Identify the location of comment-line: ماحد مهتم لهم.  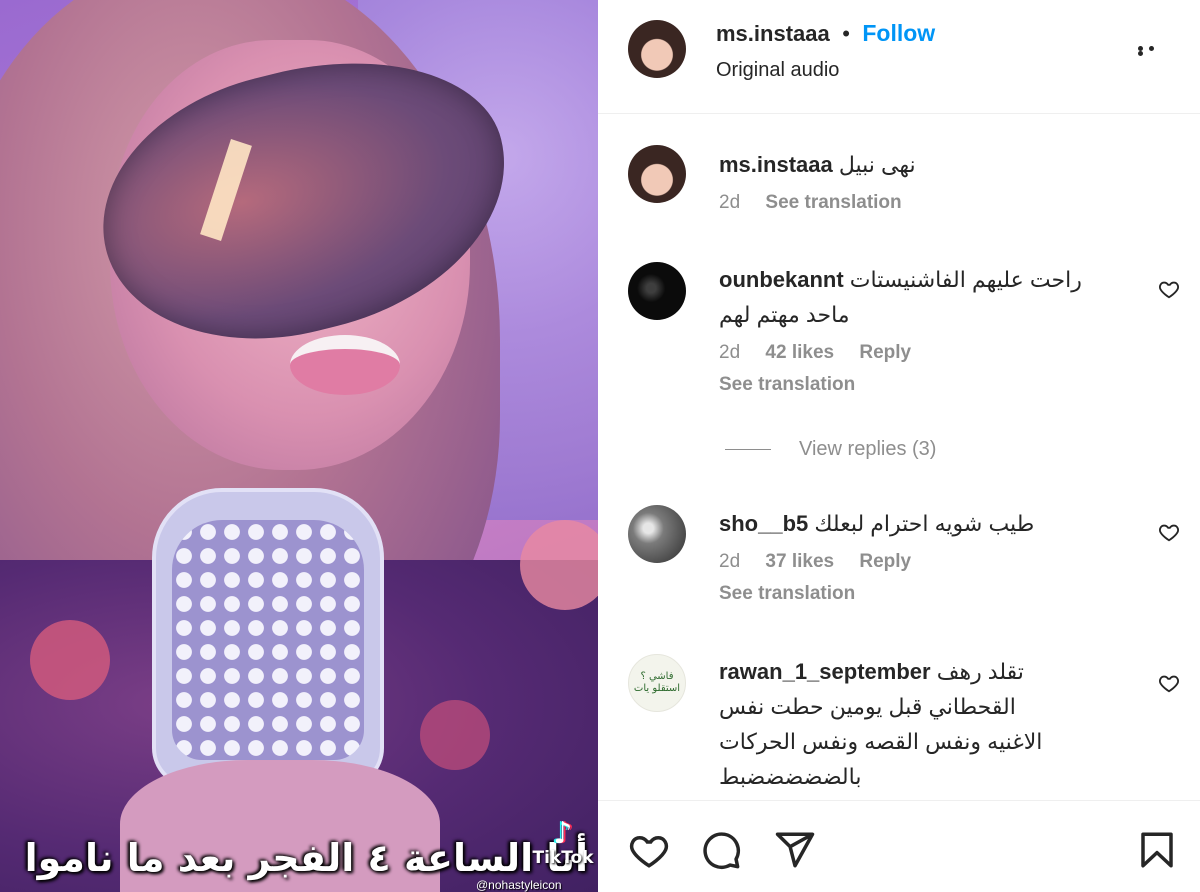
(784, 314).